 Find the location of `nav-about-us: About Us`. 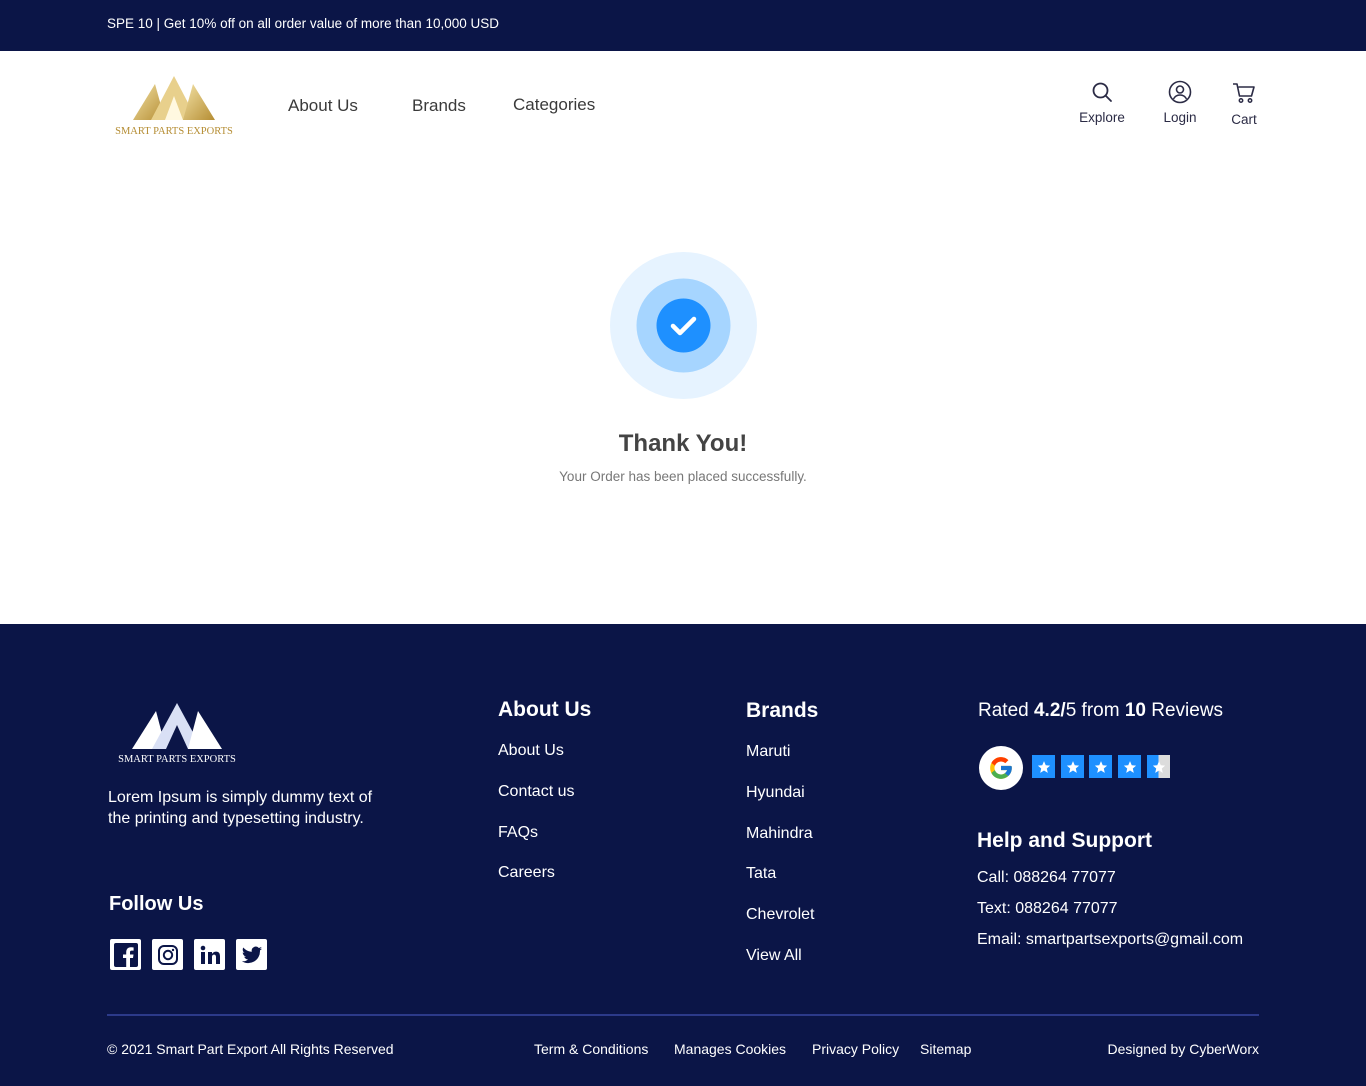

nav-about-us: About Us is located at coordinates (323, 106).